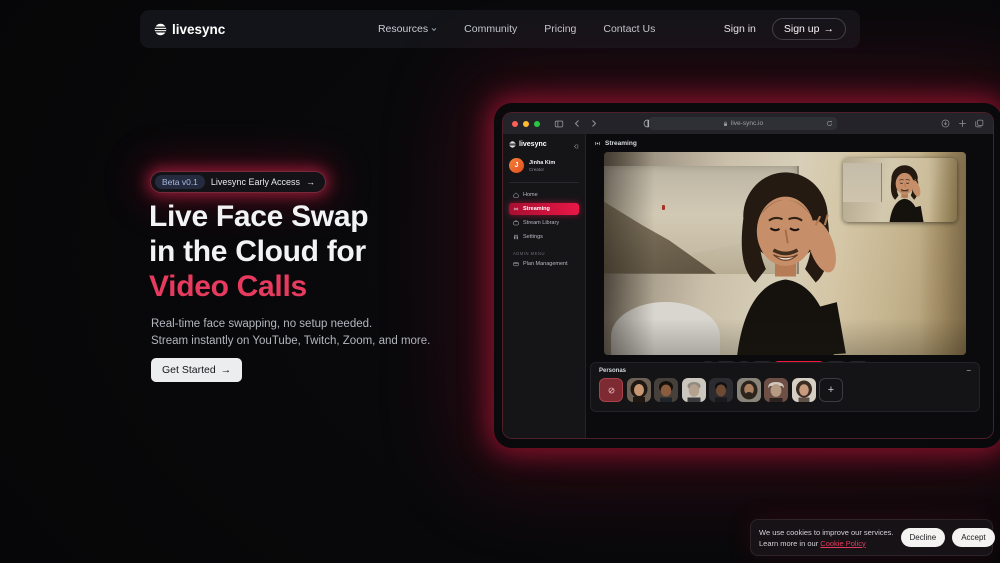 Image resolution: width=1000 pixels, height=563 pixels. I want to click on titlebar-right-icons, so click(962, 123).